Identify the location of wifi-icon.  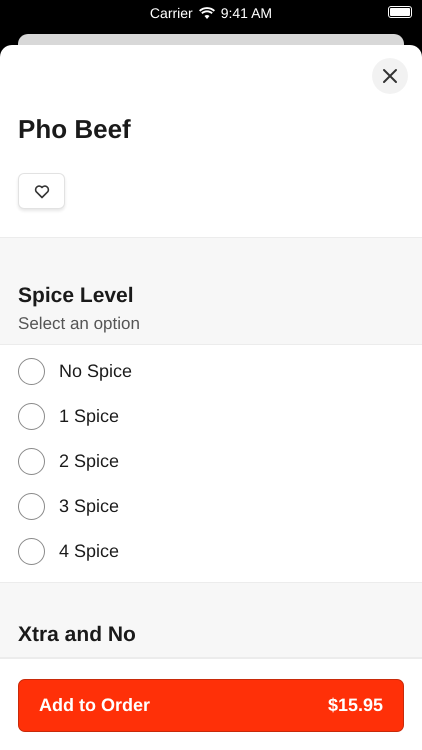
(206, 13).